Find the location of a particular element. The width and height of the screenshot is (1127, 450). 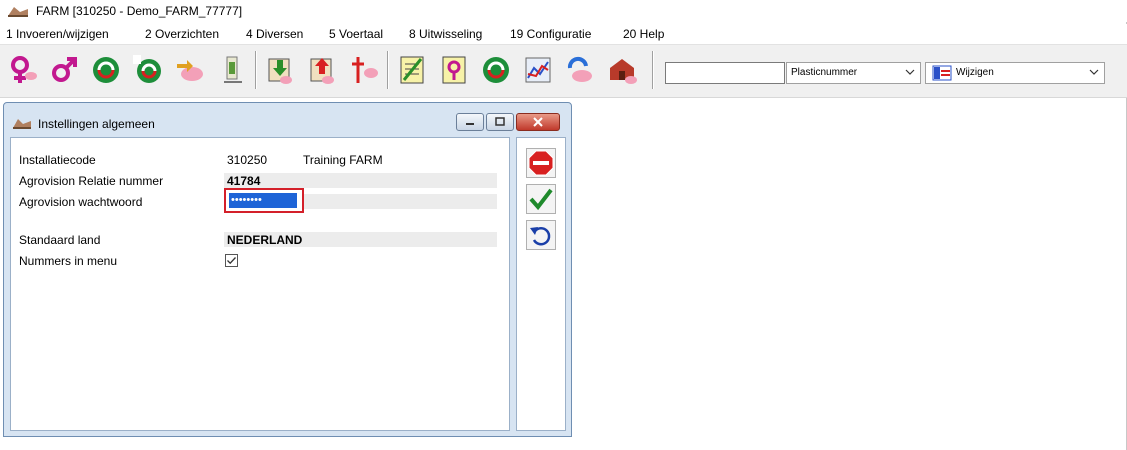

stop-button is located at coordinates (541, 163).